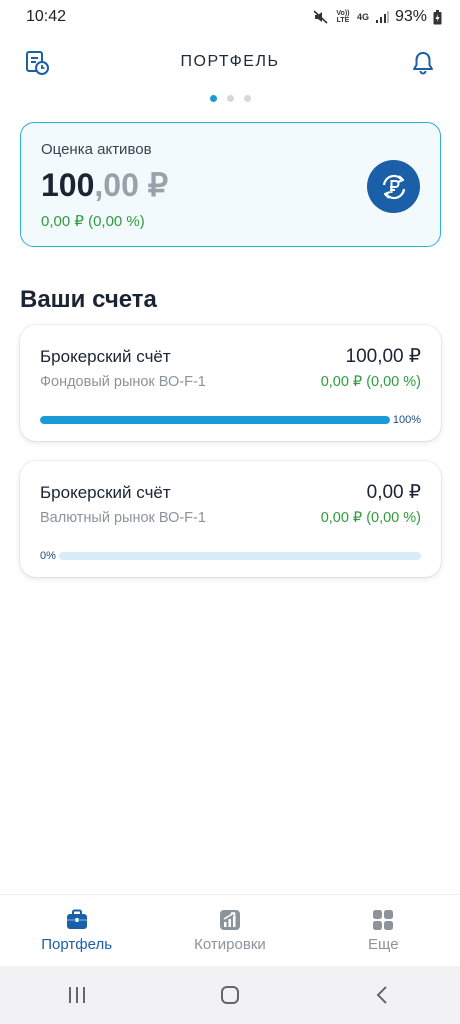 The image size is (460, 1024). Describe the element at coordinates (383, 995) in the screenshot. I see `back-icon` at that location.